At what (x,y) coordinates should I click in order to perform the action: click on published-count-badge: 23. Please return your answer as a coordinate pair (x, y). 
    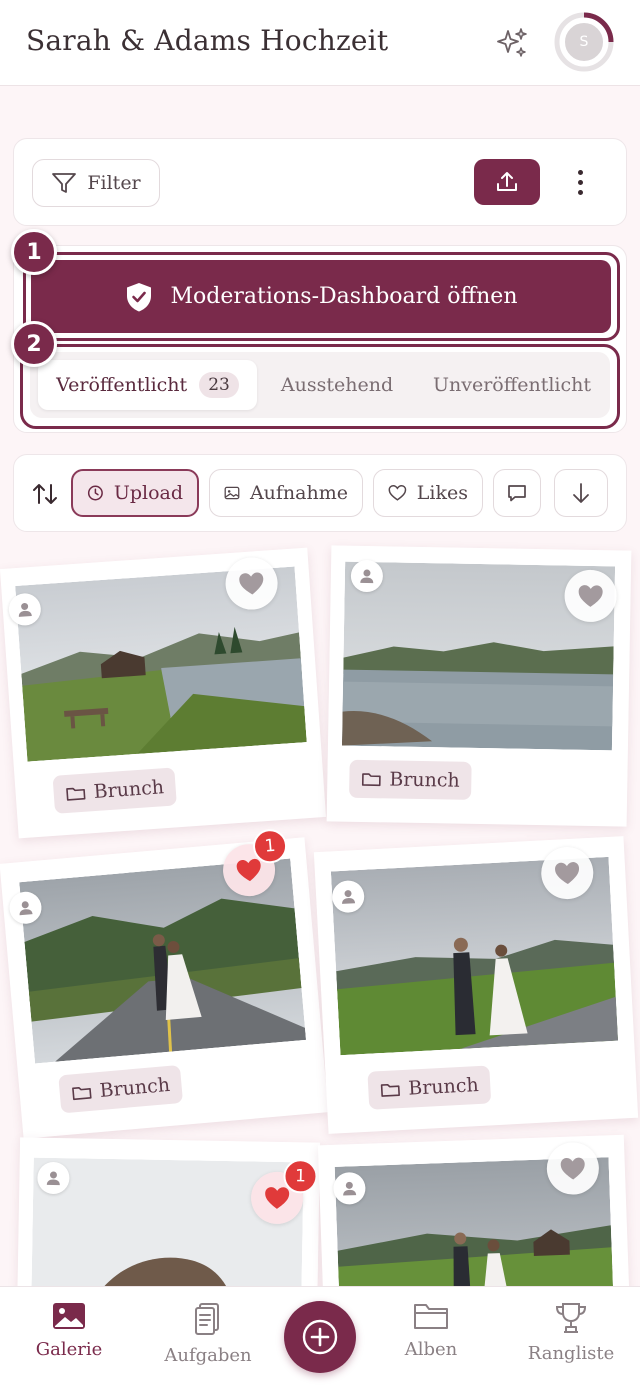
    Looking at the image, I should click on (219, 385).